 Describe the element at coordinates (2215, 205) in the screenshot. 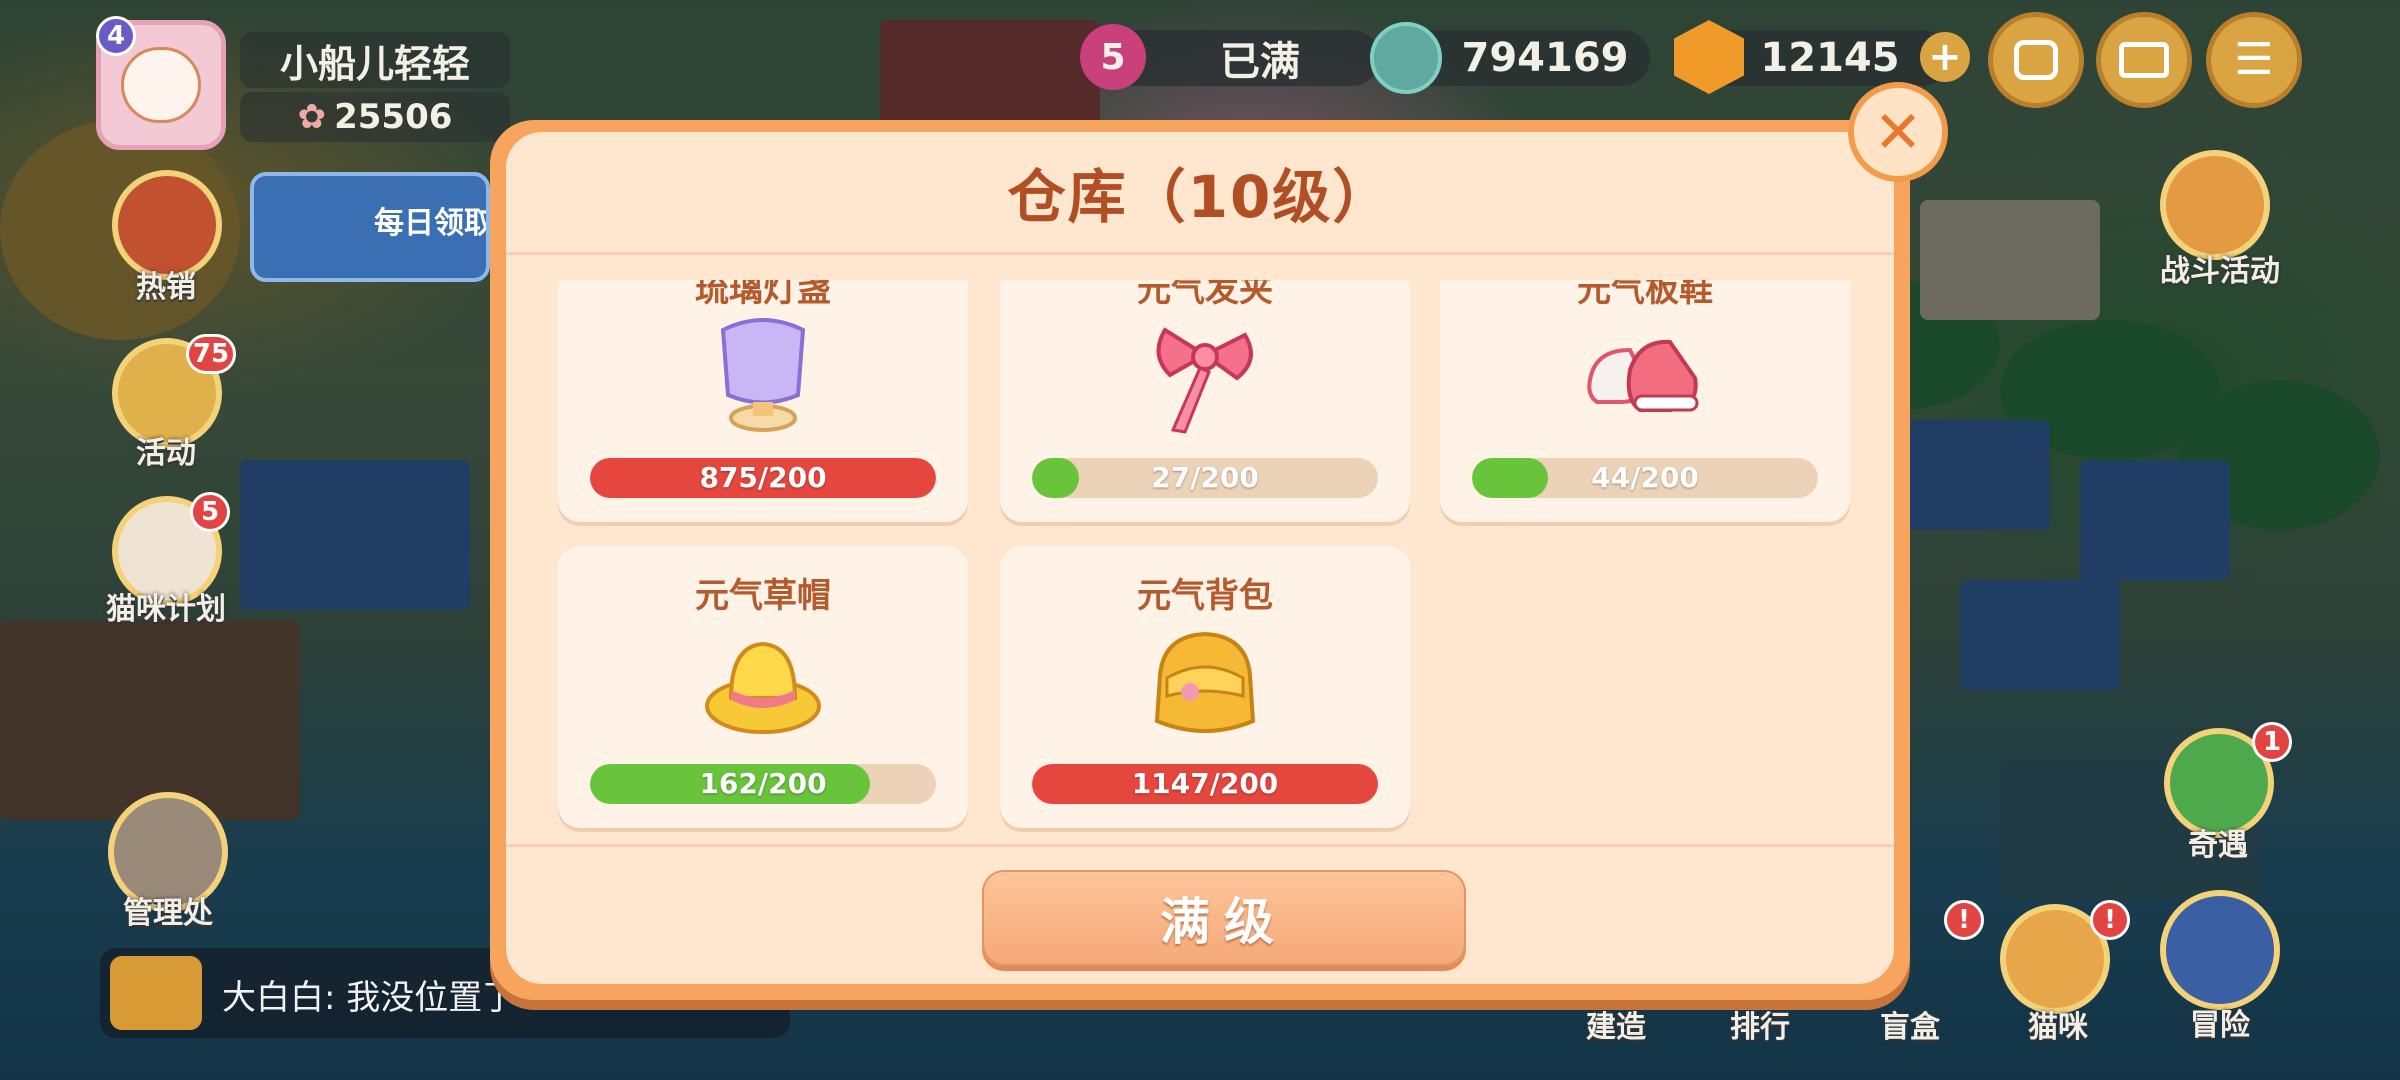

I see `battle-event-button` at that location.